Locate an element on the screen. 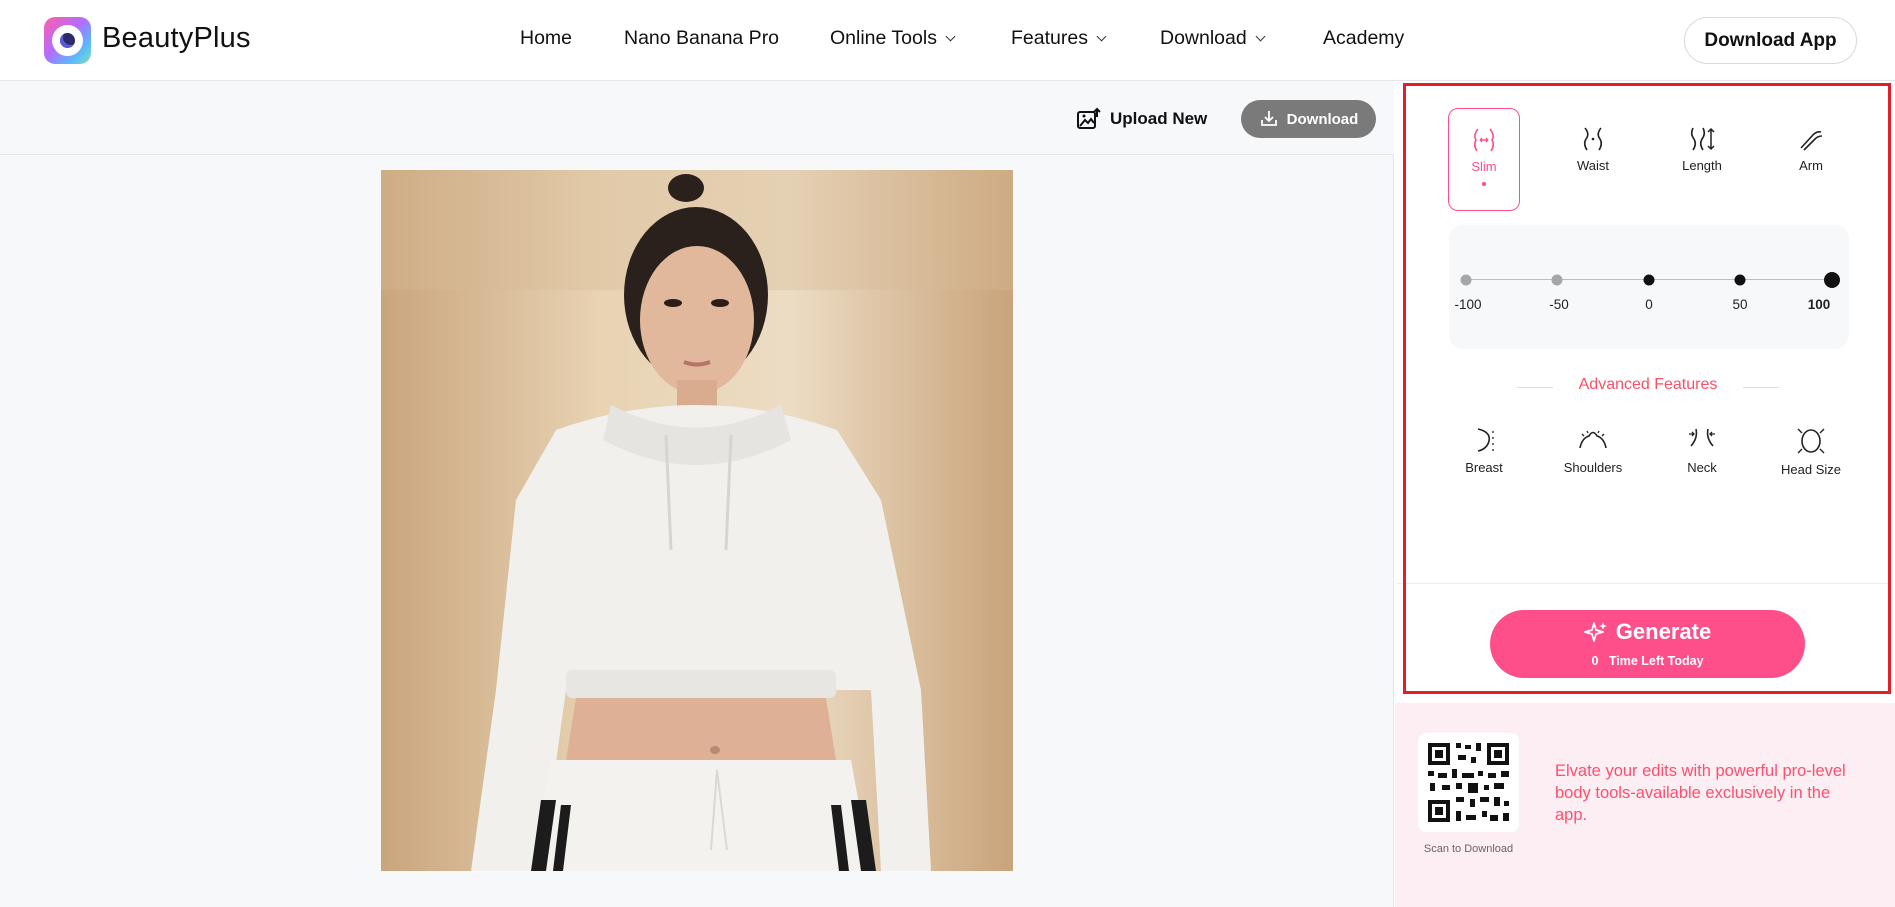  tool-waist-label: Waist is located at coordinates (1593, 165).